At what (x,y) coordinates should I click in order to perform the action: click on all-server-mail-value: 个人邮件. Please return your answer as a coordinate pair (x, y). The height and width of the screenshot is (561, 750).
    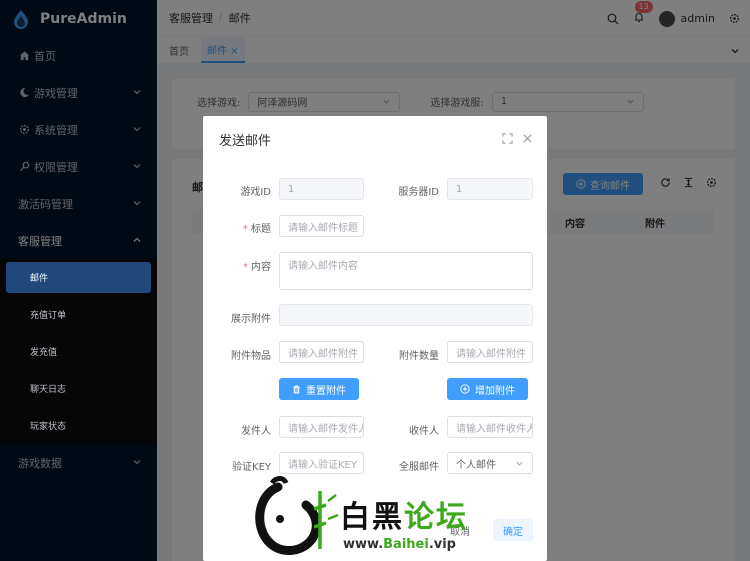
    Looking at the image, I should click on (476, 465).